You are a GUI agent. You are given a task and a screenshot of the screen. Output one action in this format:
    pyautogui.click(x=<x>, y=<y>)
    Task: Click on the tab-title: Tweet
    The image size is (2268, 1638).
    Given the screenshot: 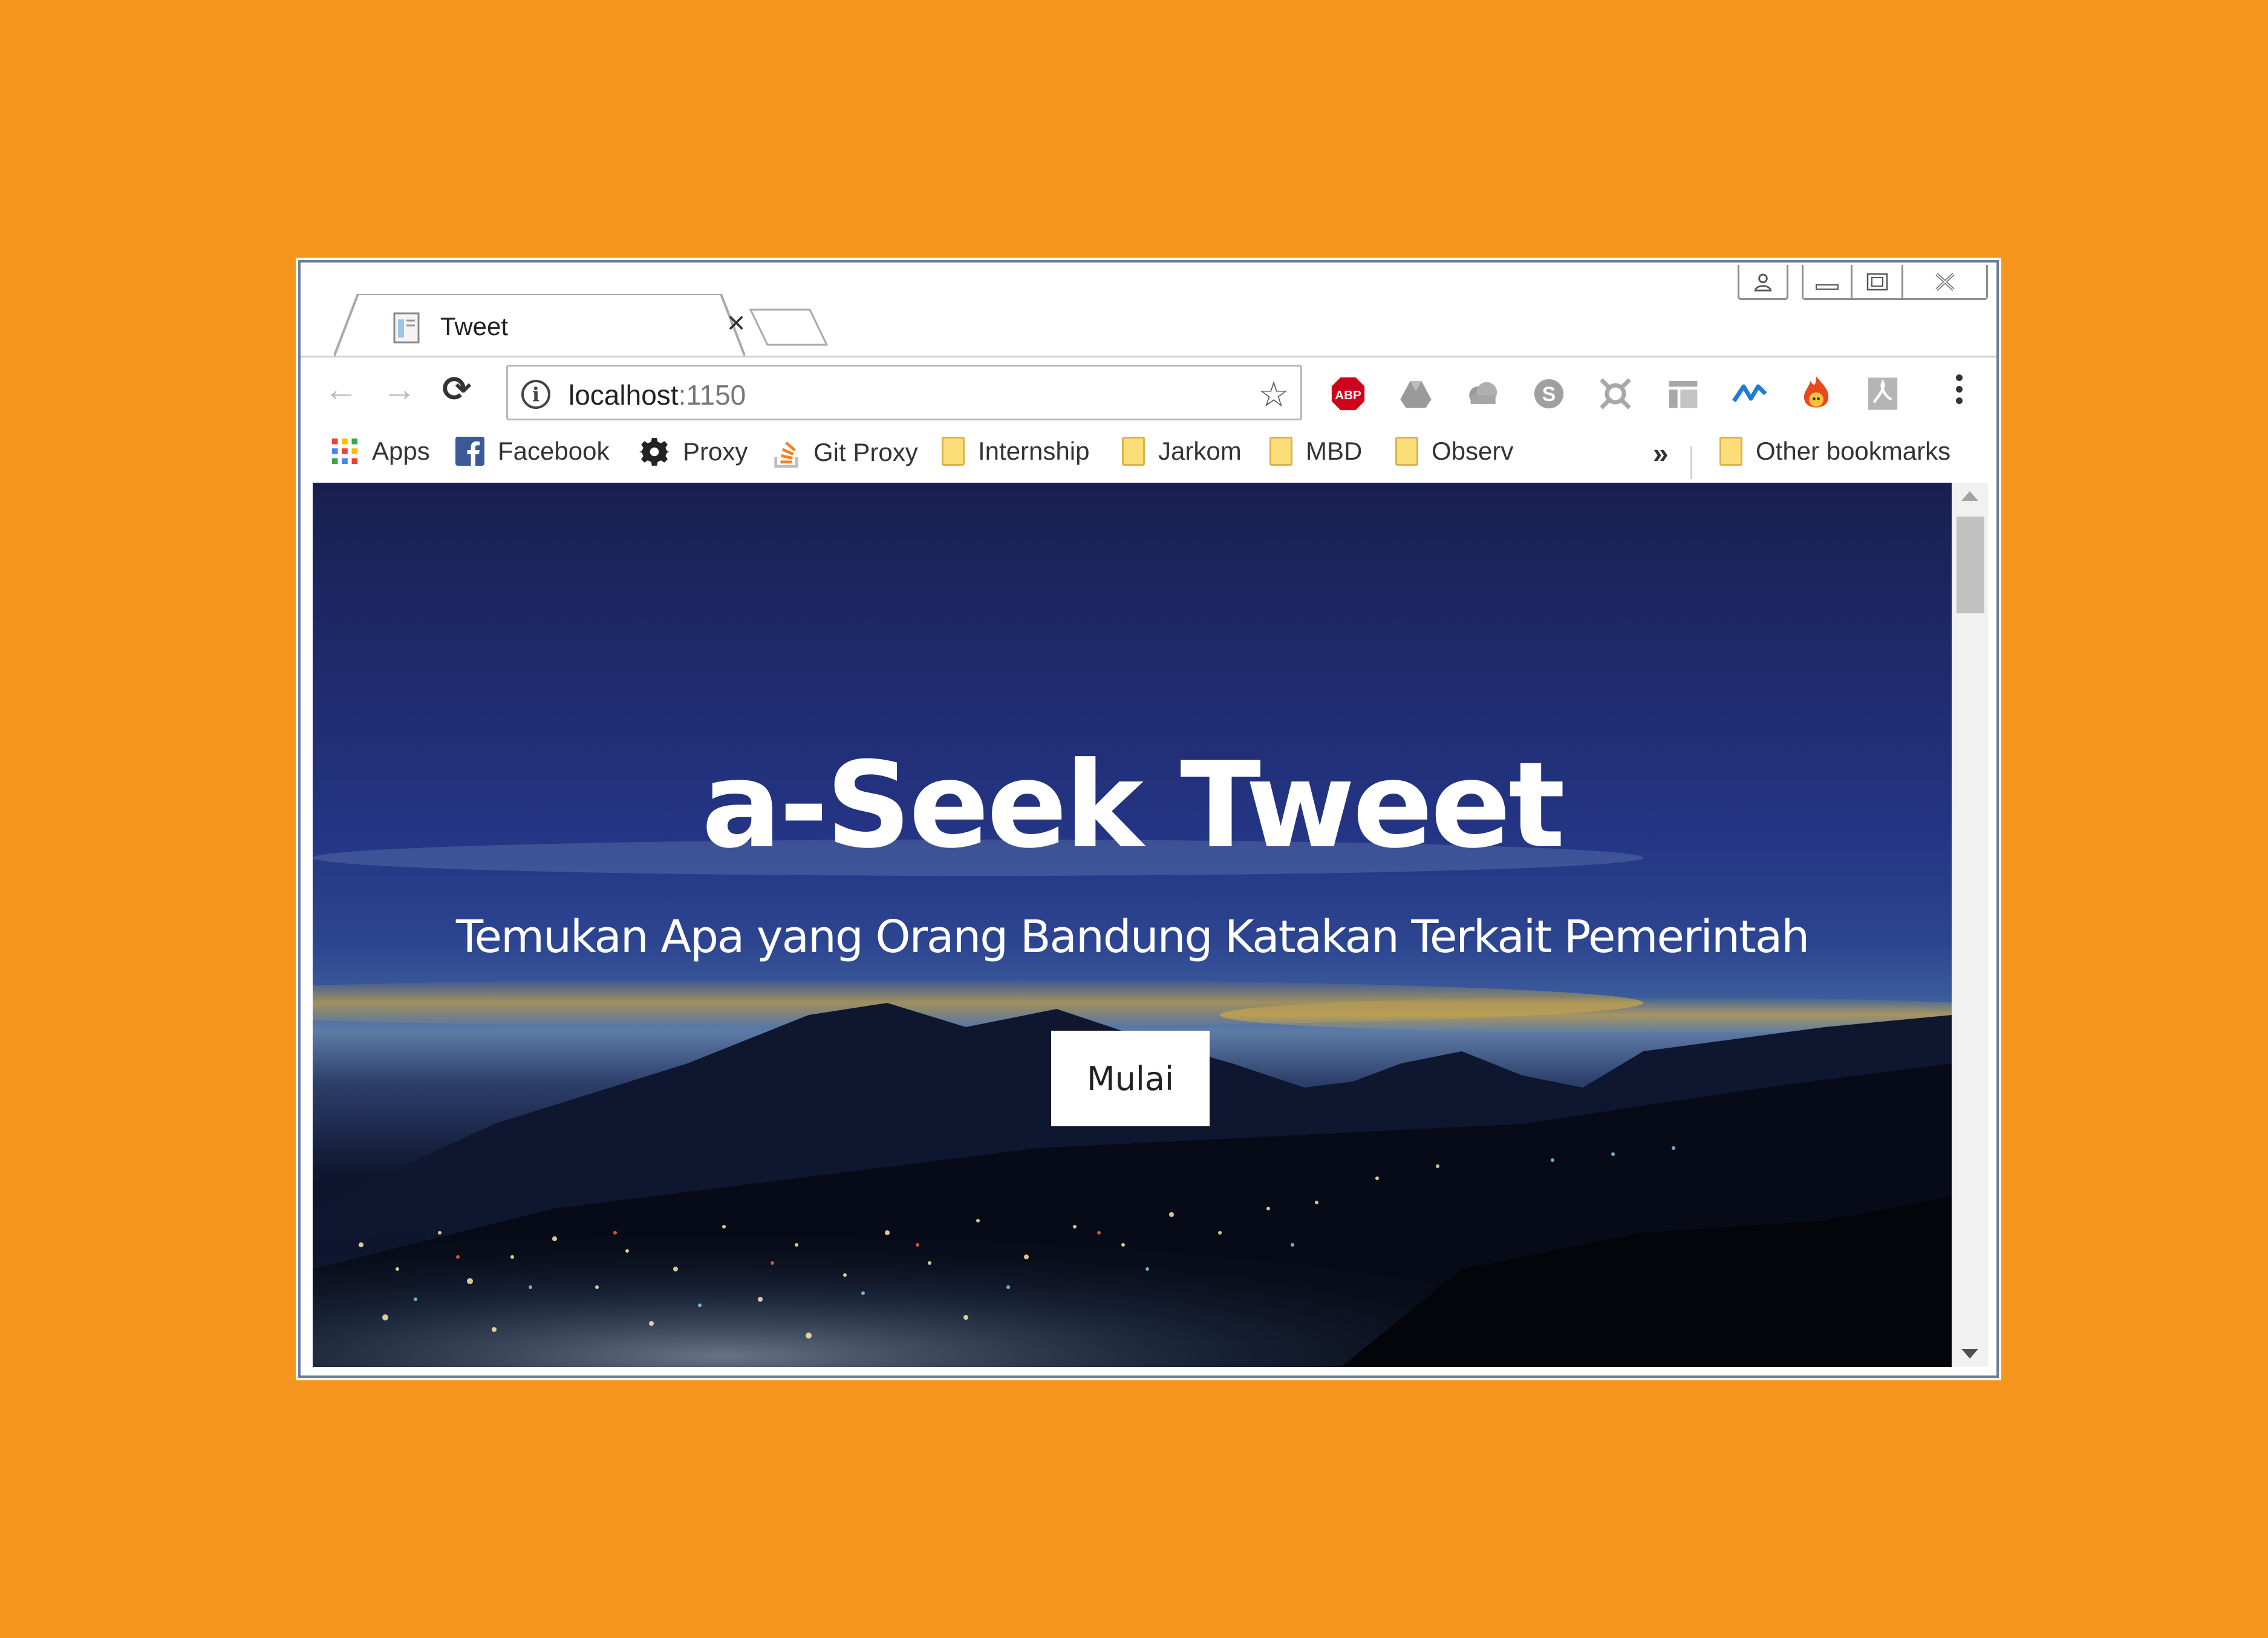 What is the action you would take?
    pyautogui.click(x=474, y=326)
    